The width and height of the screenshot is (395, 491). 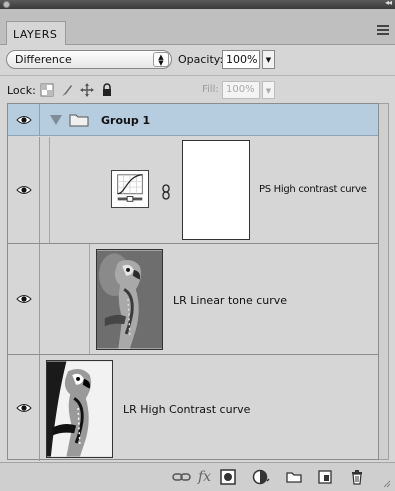 What do you see at coordinates (201, 59) in the screenshot?
I see `opacity-label: Opacity:` at bounding box center [201, 59].